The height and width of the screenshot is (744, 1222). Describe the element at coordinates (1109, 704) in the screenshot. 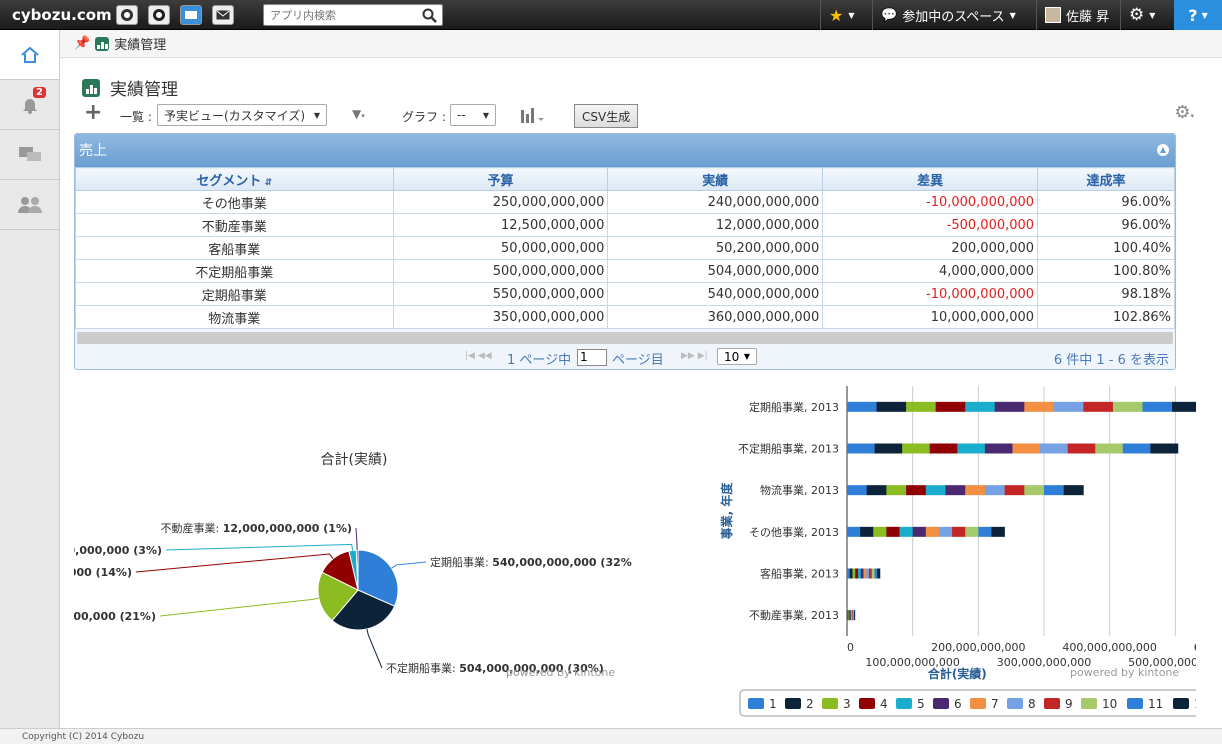

I see `legend-label: 10` at that location.